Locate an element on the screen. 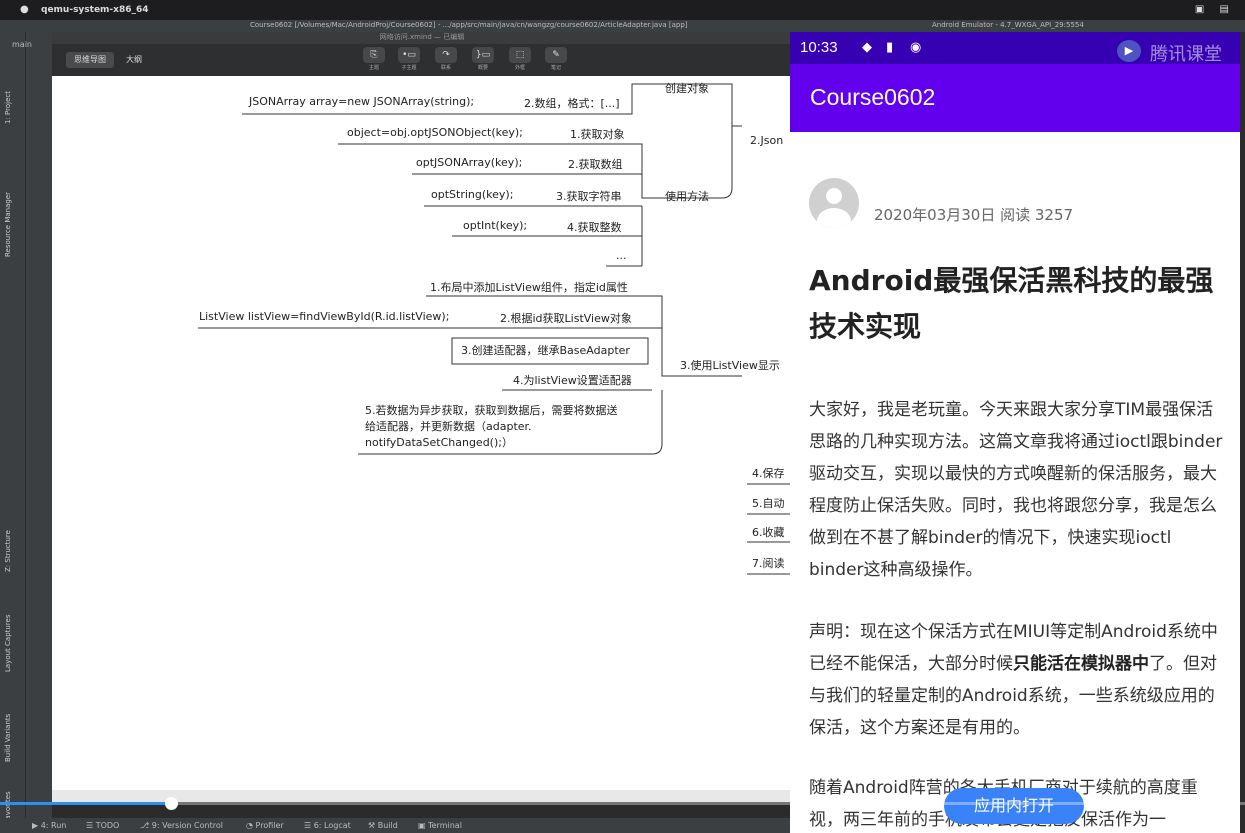 The width and height of the screenshot is (1245, 833). apple-icon: ● is located at coordinates (24, 9).